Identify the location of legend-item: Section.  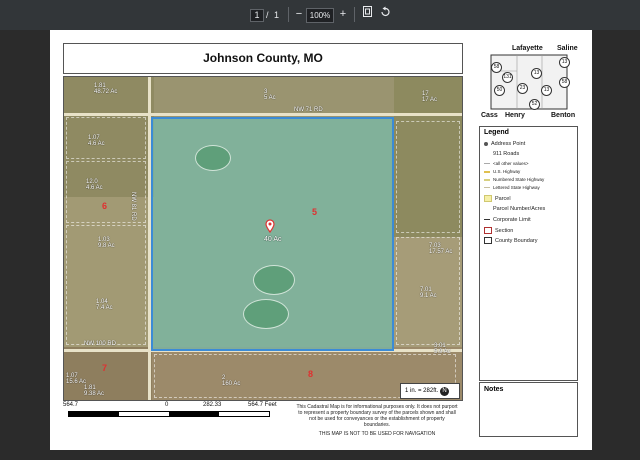
(498, 230).